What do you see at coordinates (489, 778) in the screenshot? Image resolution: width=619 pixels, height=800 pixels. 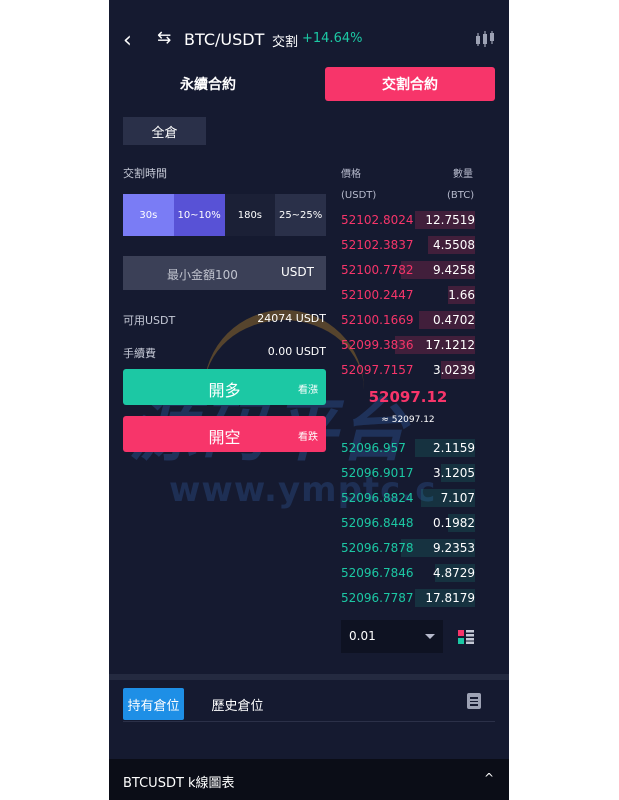 I see `chevron-up-icon: ^` at bounding box center [489, 778].